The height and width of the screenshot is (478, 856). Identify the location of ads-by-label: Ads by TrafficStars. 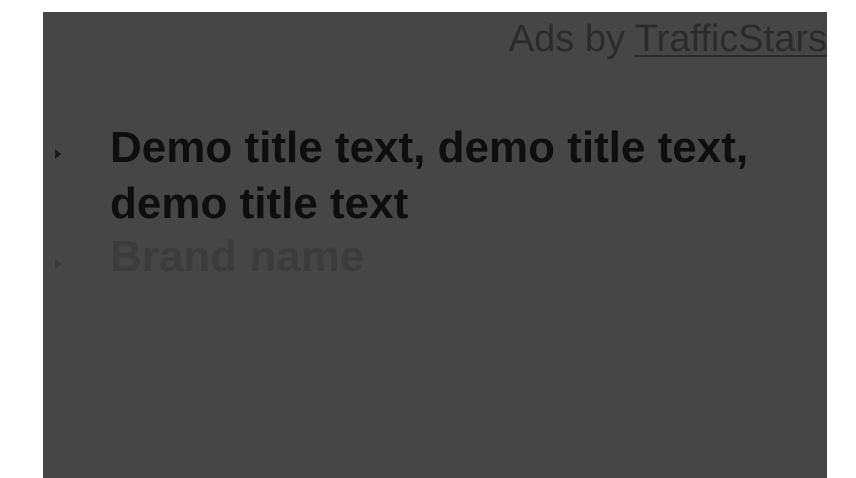
(668, 39).